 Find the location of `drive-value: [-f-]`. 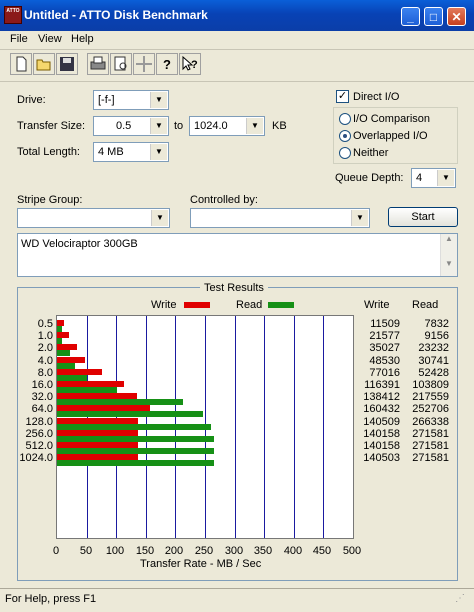

drive-value: [-f-] is located at coordinates (106, 100).